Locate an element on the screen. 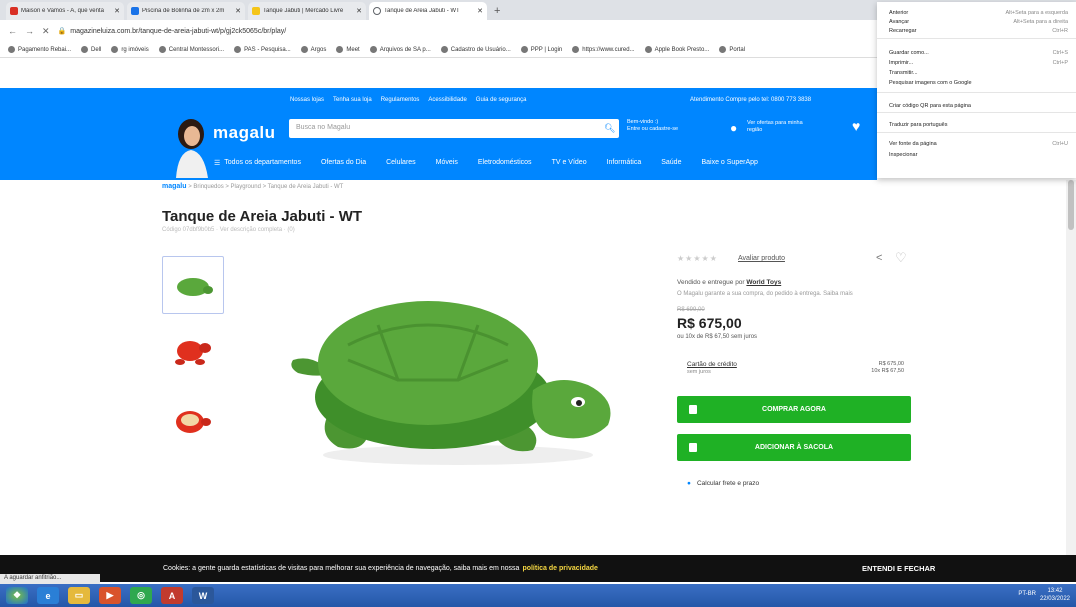 This screenshot has width=1076, height=607. chrome-icon: ◎ is located at coordinates (141, 595).